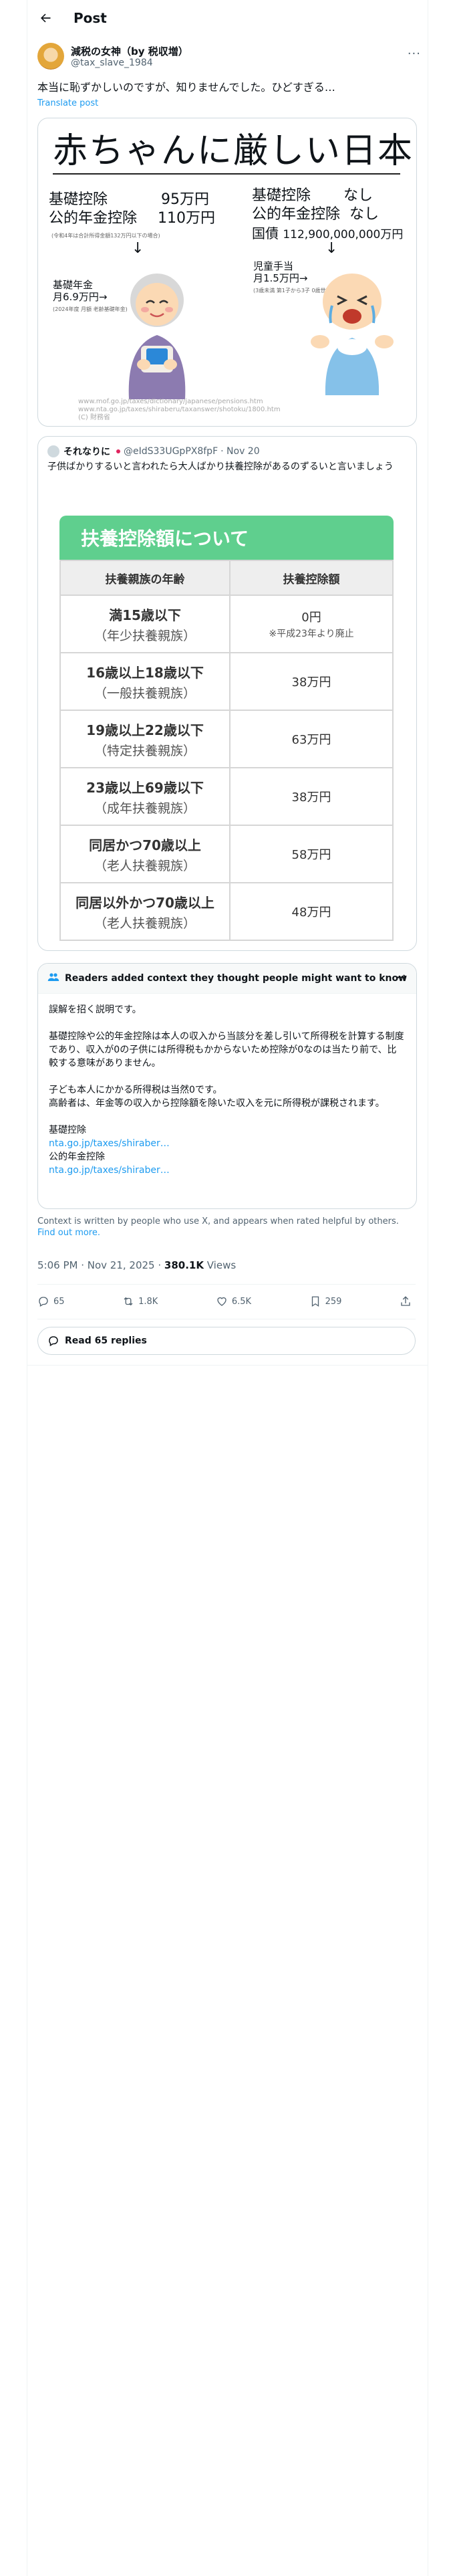 This screenshot has height=2576, width=451. Describe the element at coordinates (311, 634) in the screenshot. I see `row-note: ※平成23年より廃止` at that location.